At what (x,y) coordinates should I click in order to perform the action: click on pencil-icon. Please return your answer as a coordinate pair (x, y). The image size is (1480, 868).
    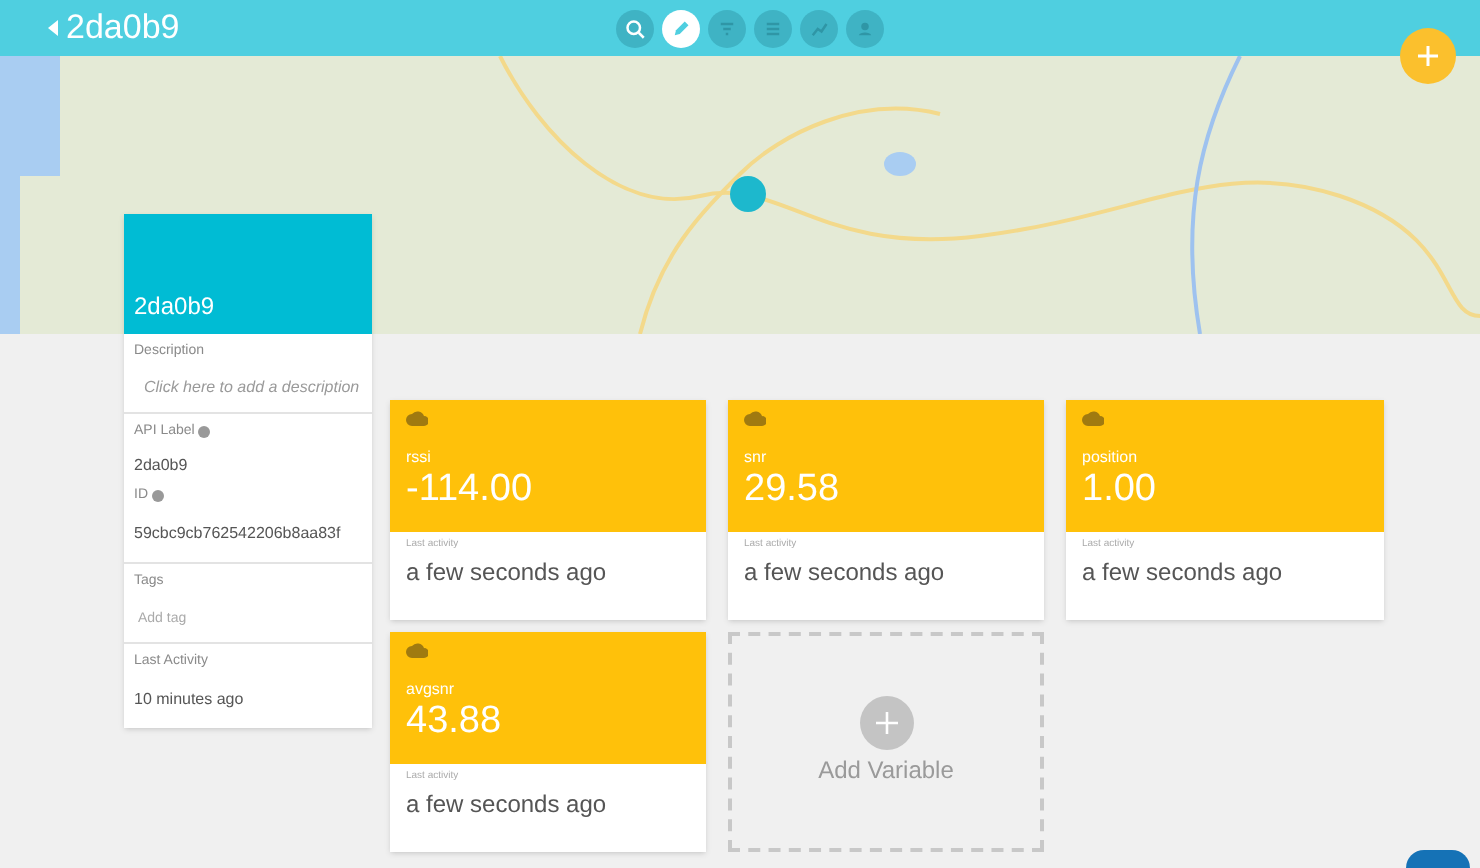
    Looking at the image, I should click on (681, 29).